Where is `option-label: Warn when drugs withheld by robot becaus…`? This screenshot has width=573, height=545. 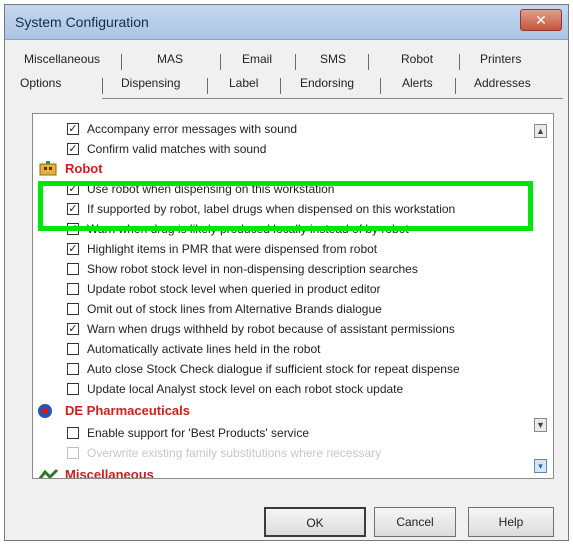 option-label: Warn when drugs withheld by robot becaus… is located at coordinates (271, 329).